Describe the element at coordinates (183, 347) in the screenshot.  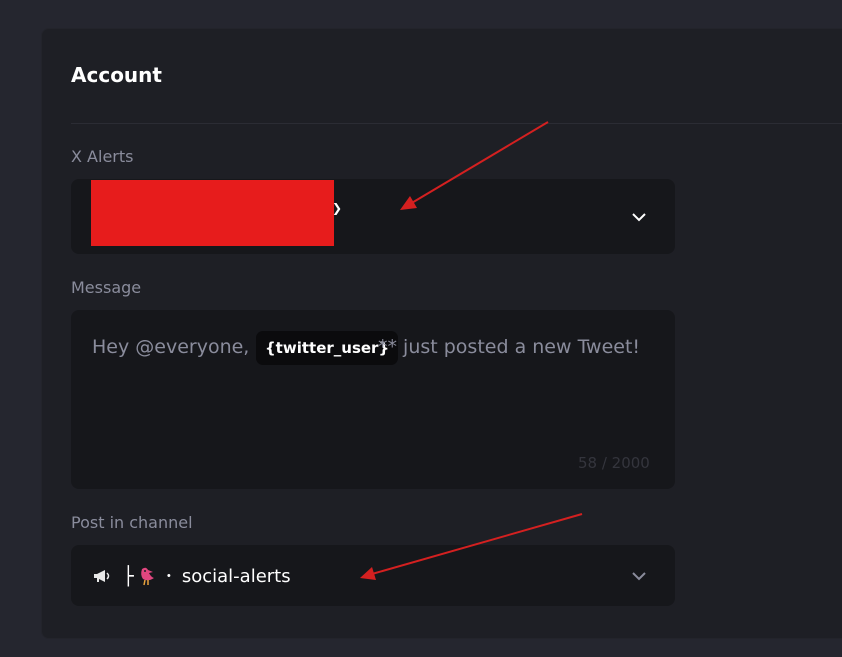
I see `message-text-before: Hey @everyone, **` at that location.